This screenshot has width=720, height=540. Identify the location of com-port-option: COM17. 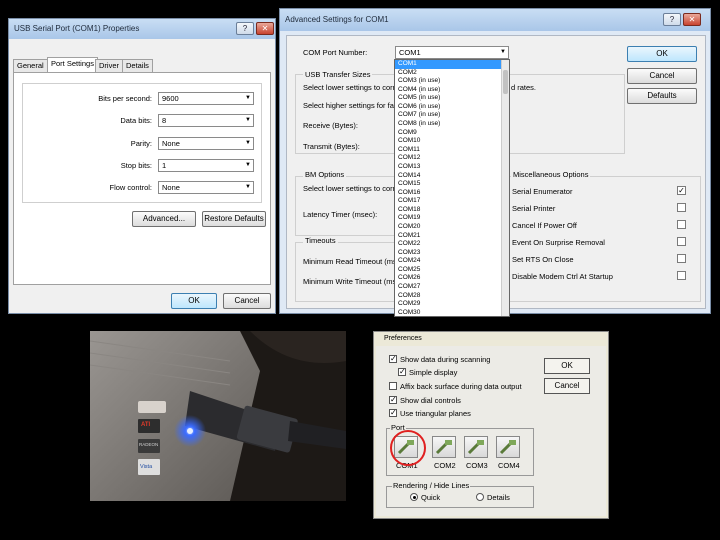
(452, 201).